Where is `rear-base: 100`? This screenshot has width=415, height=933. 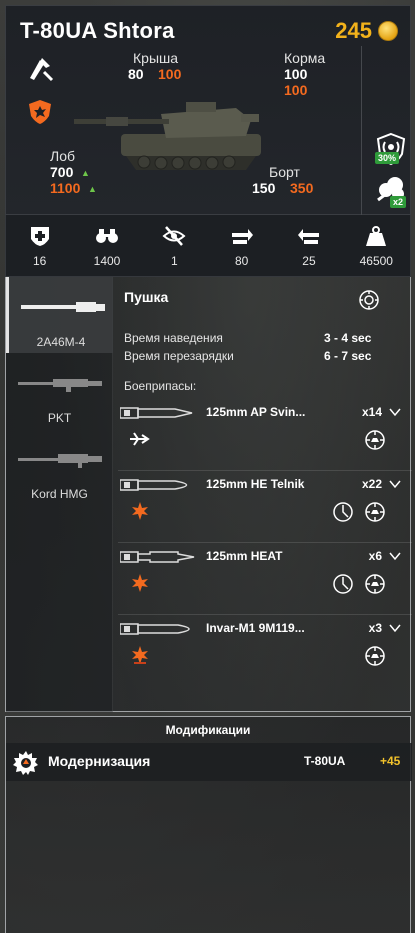
rear-base: 100 is located at coordinates (296, 74).